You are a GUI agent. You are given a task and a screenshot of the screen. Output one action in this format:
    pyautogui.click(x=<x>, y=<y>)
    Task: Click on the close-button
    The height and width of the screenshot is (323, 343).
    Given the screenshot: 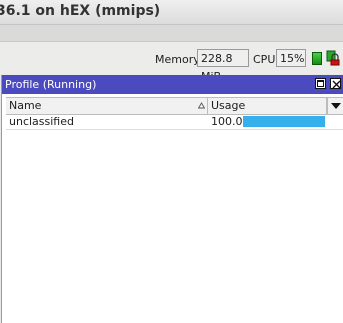 What is the action you would take?
    pyautogui.click(x=335, y=83)
    